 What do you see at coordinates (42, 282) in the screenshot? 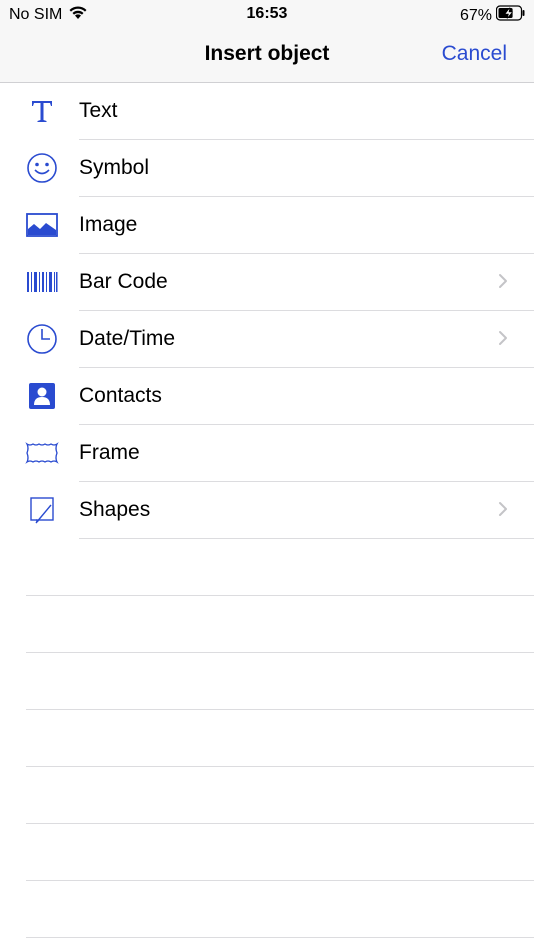
I see `barcode-icon` at bounding box center [42, 282].